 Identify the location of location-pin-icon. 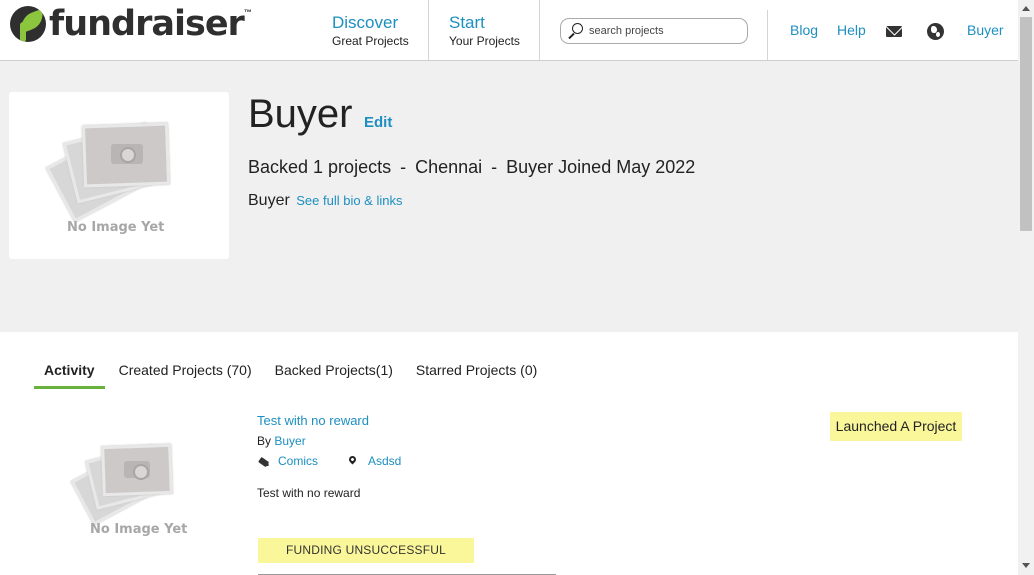
(352, 459).